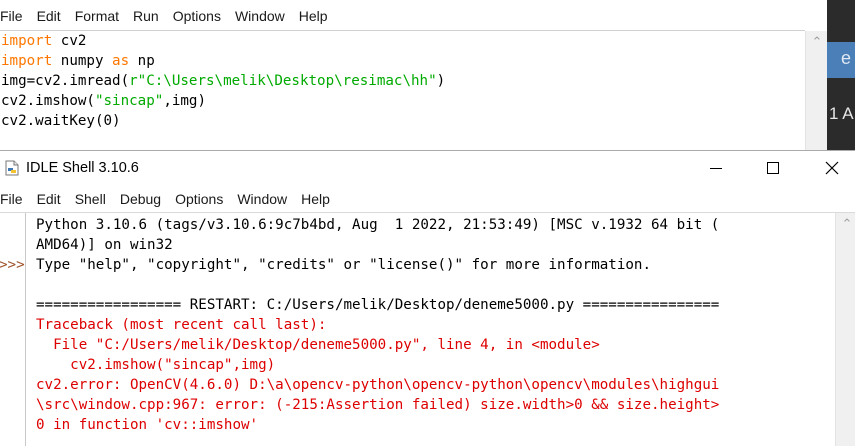 This screenshot has height=446, width=855. I want to click on maximize-icon, so click(773, 168).